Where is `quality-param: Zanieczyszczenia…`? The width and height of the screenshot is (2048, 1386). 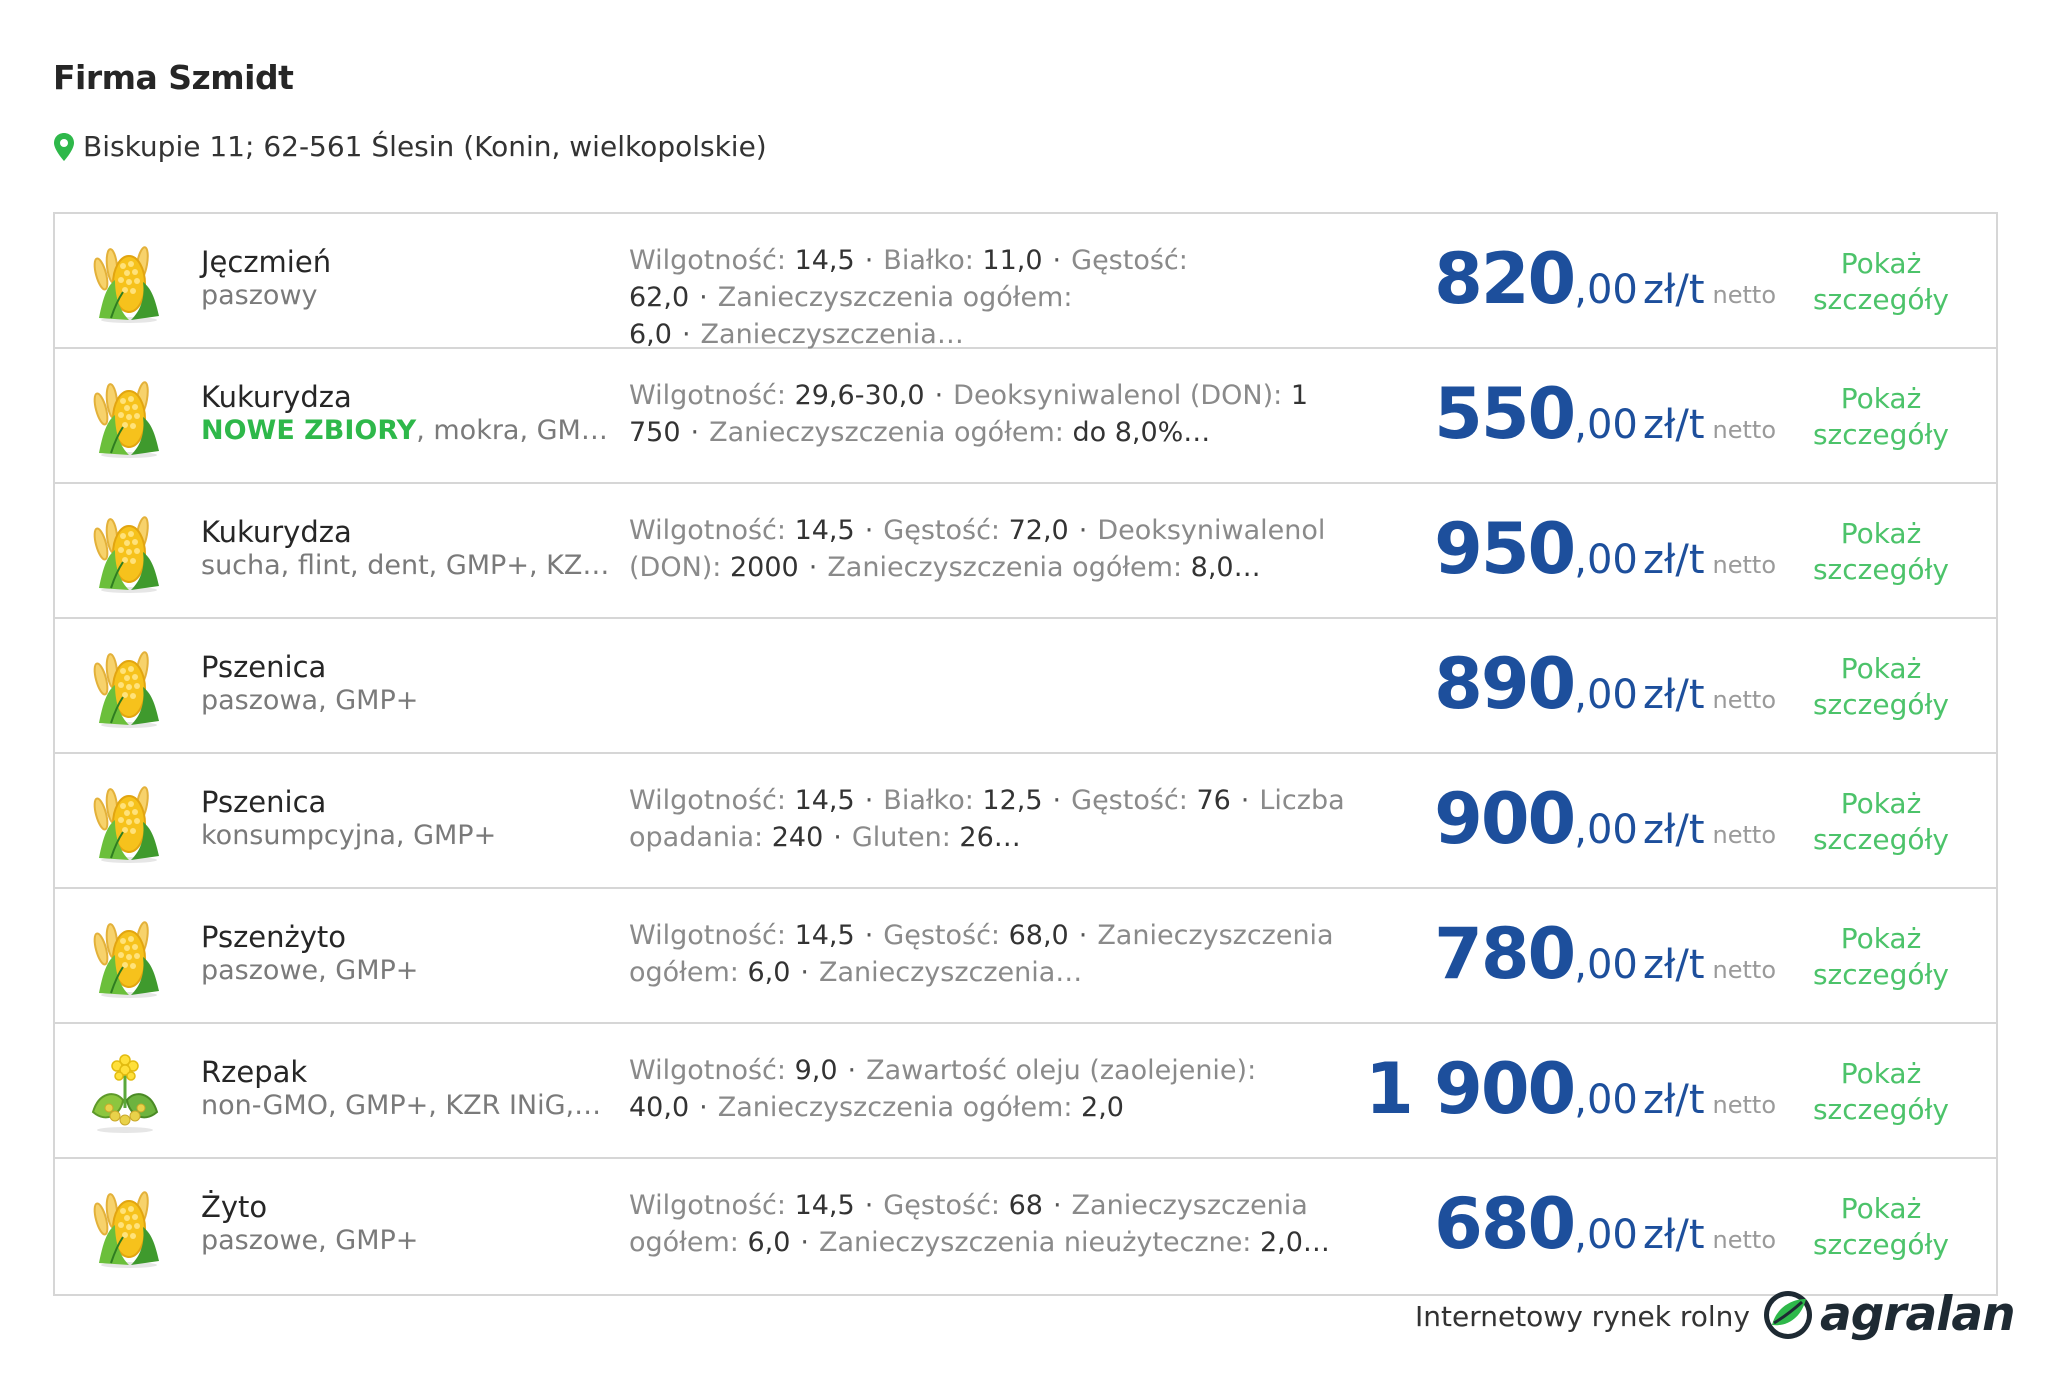
quality-param: Zanieczyszczenia… is located at coordinates (832, 334).